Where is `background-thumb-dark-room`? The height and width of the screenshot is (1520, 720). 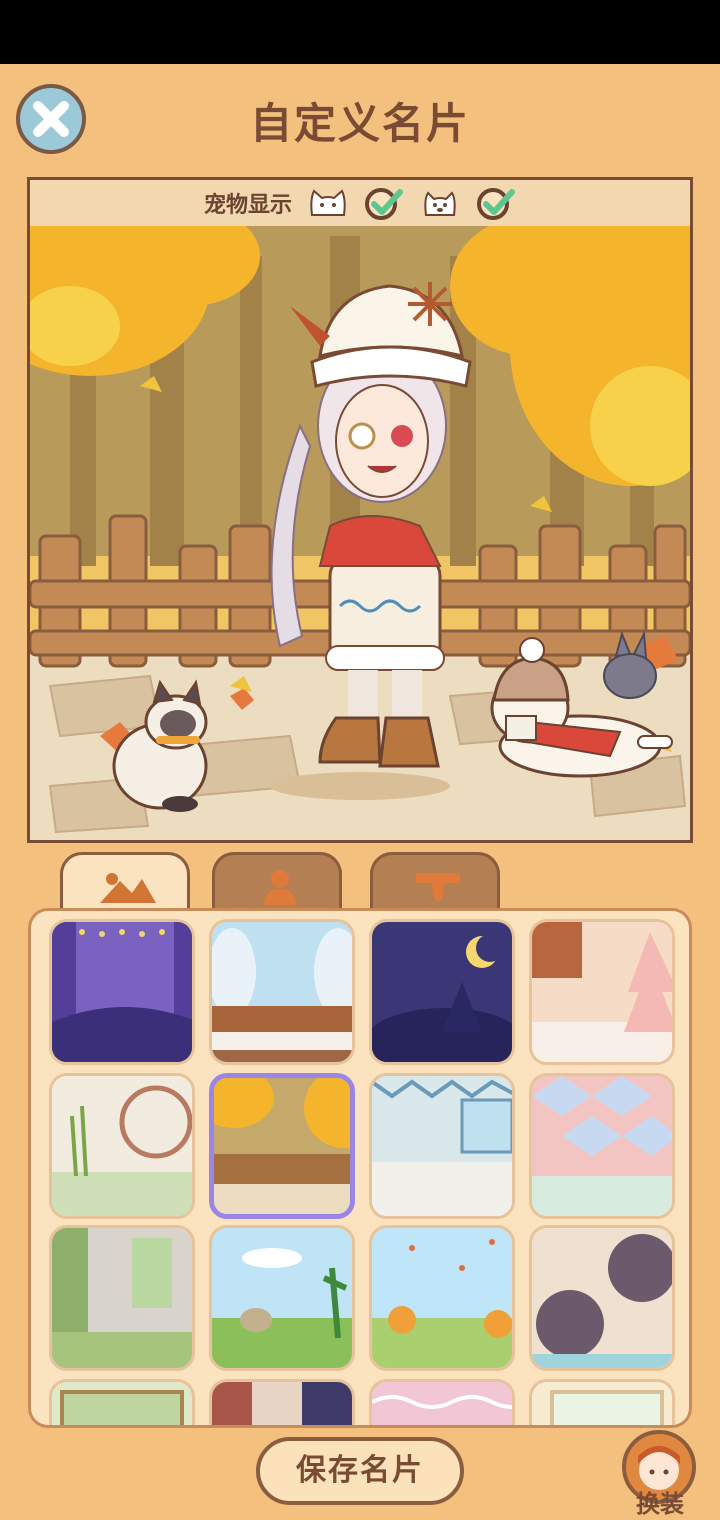 background-thumb-dark-room is located at coordinates (282, 1402).